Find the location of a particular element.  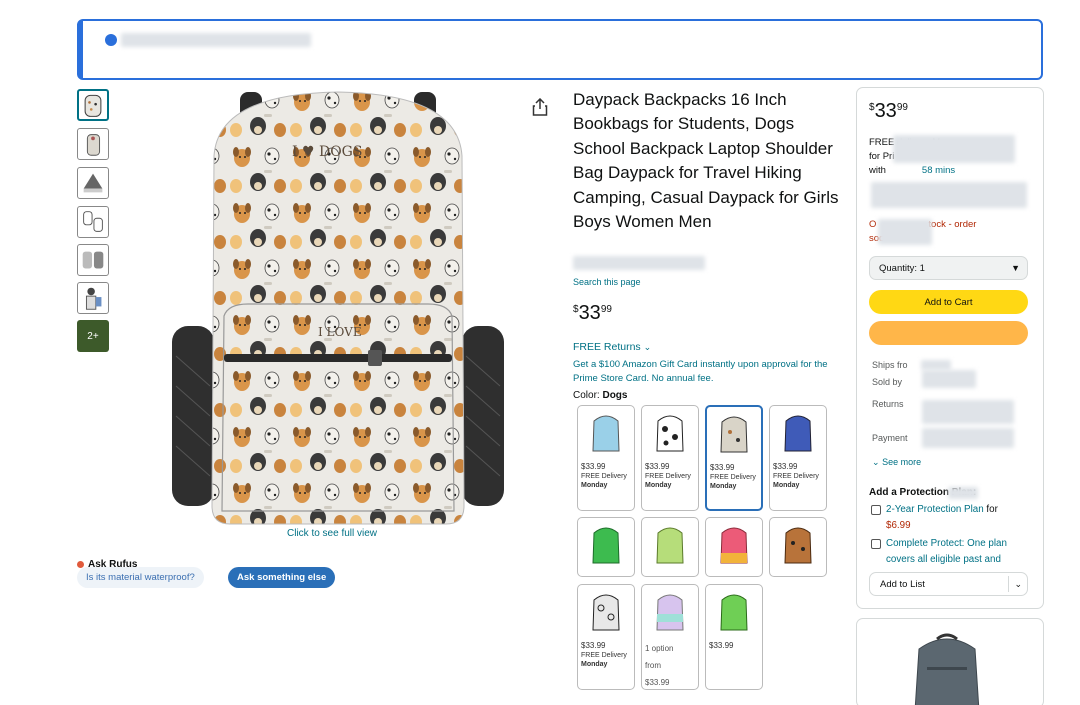

compartments-icon is located at coordinates (93, 260).